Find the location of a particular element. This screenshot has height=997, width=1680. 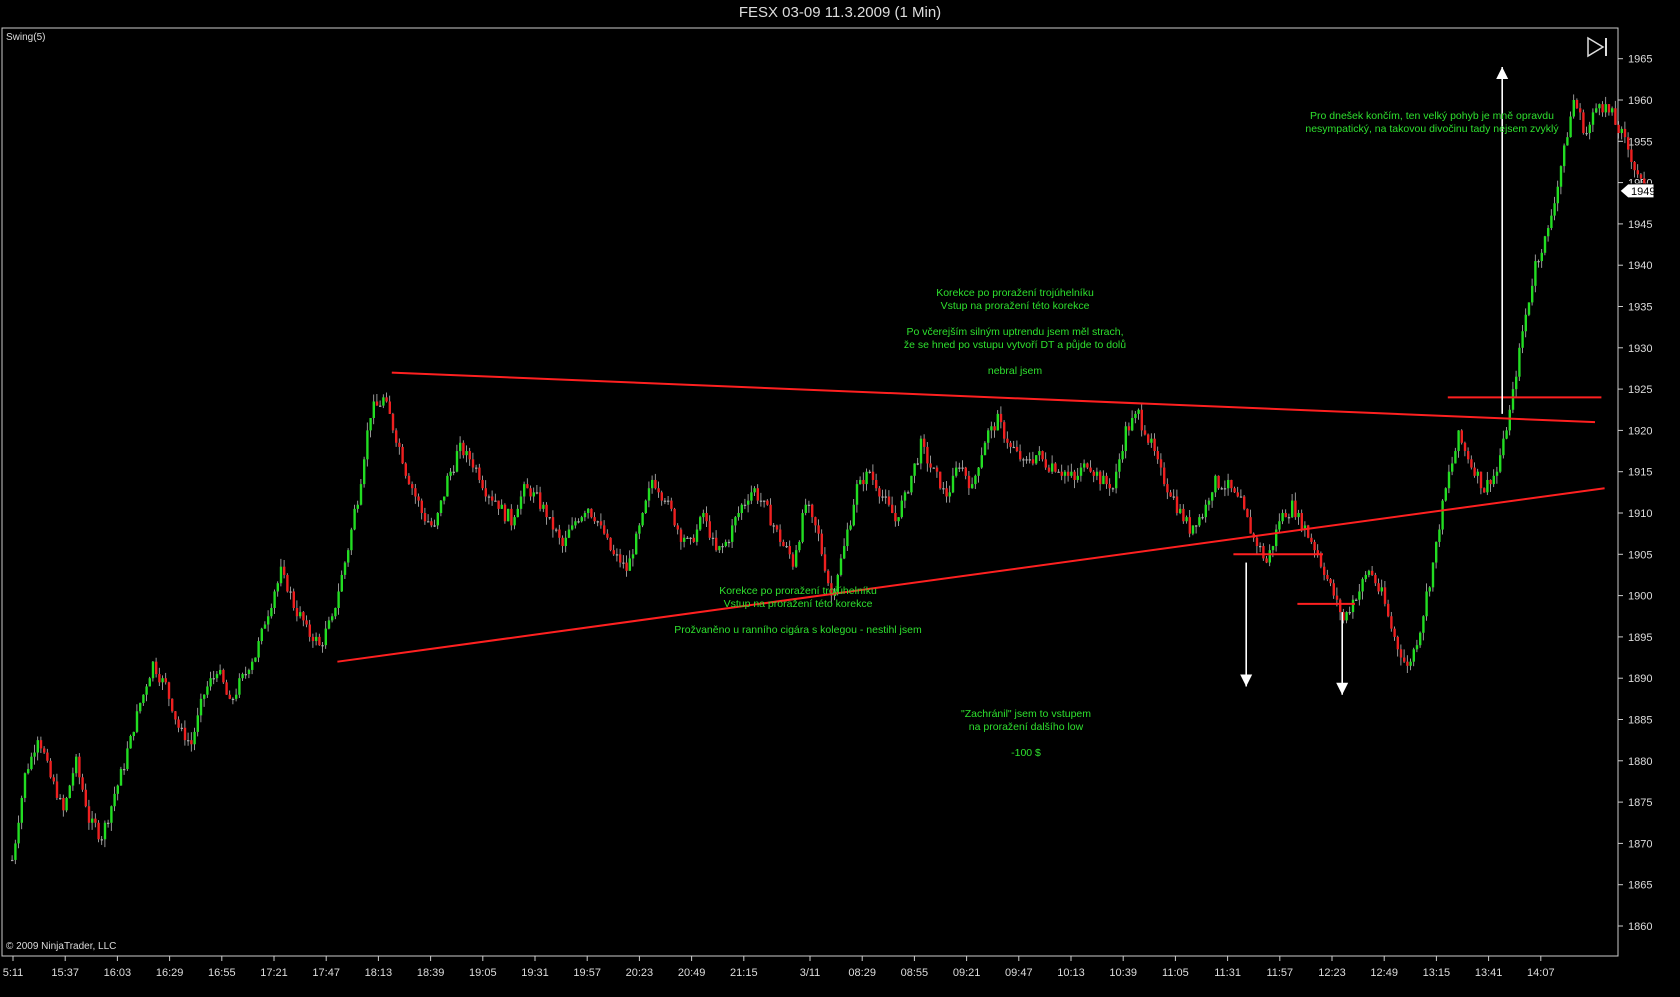

y-tick-label: 1875 is located at coordinates (1640, 803).